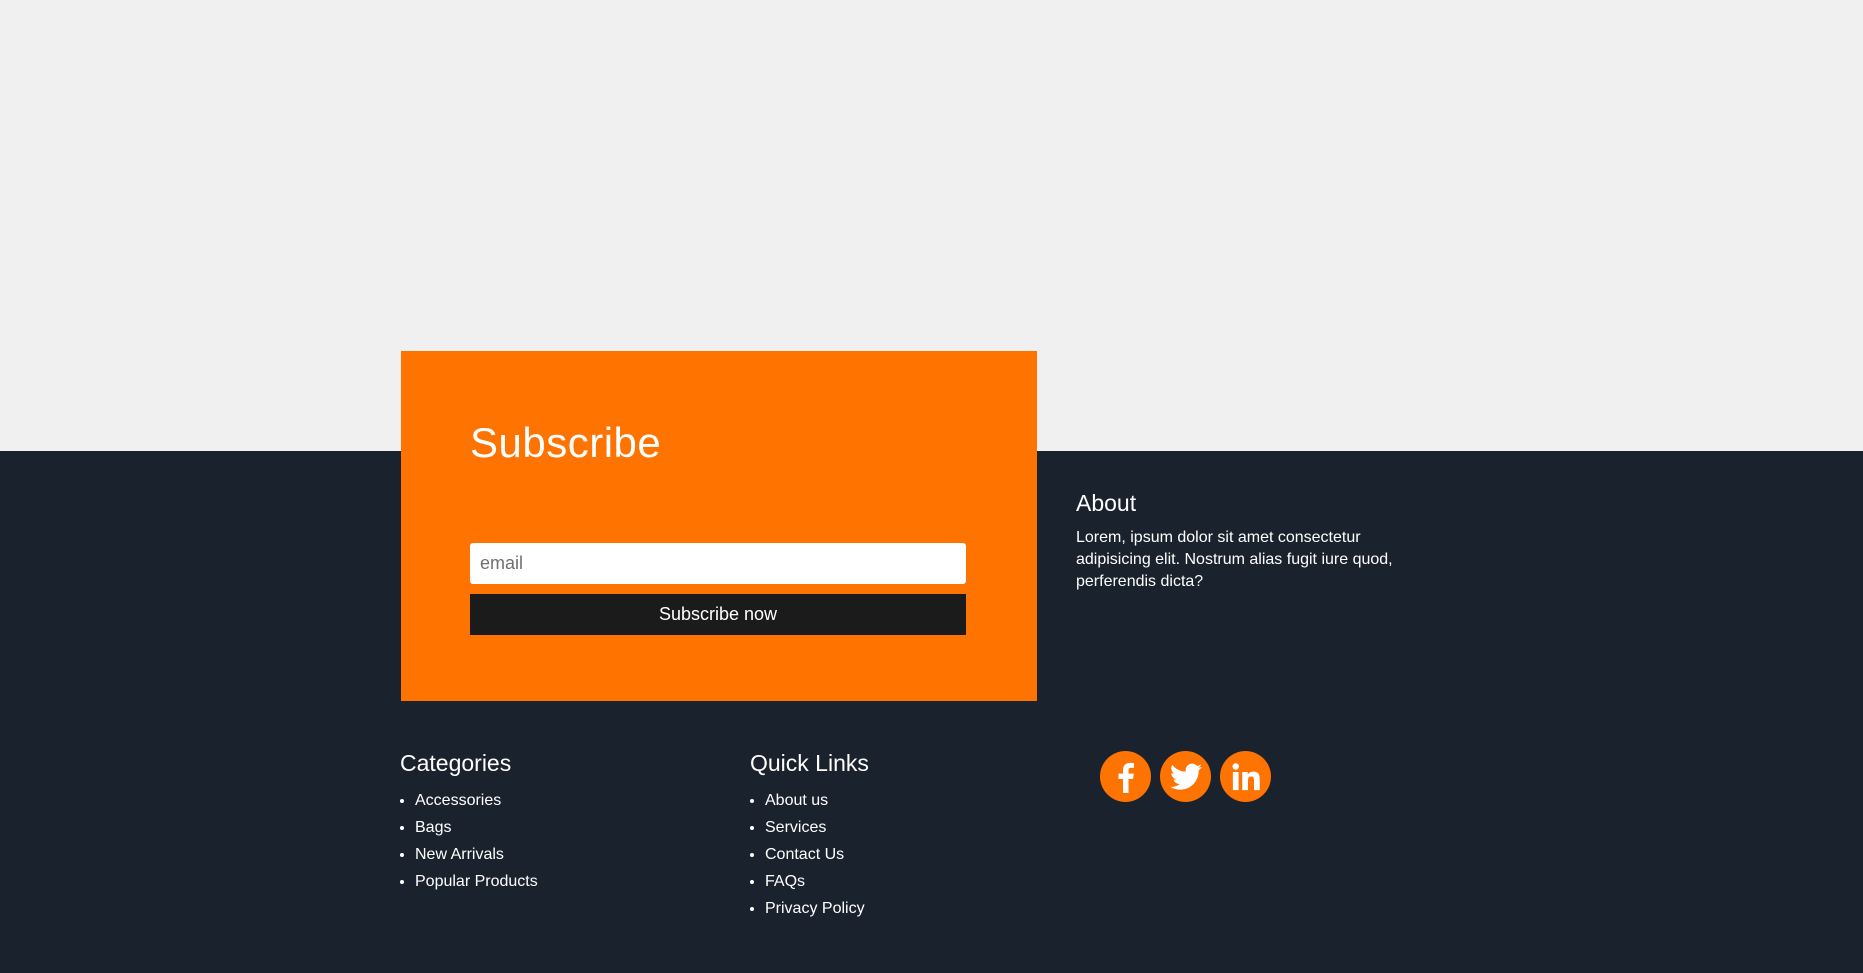 Image resolution: width=1863 pixels, height=973 pixels. I want to click on quick-link-contact-us: Contact Us, so click(804, 854).